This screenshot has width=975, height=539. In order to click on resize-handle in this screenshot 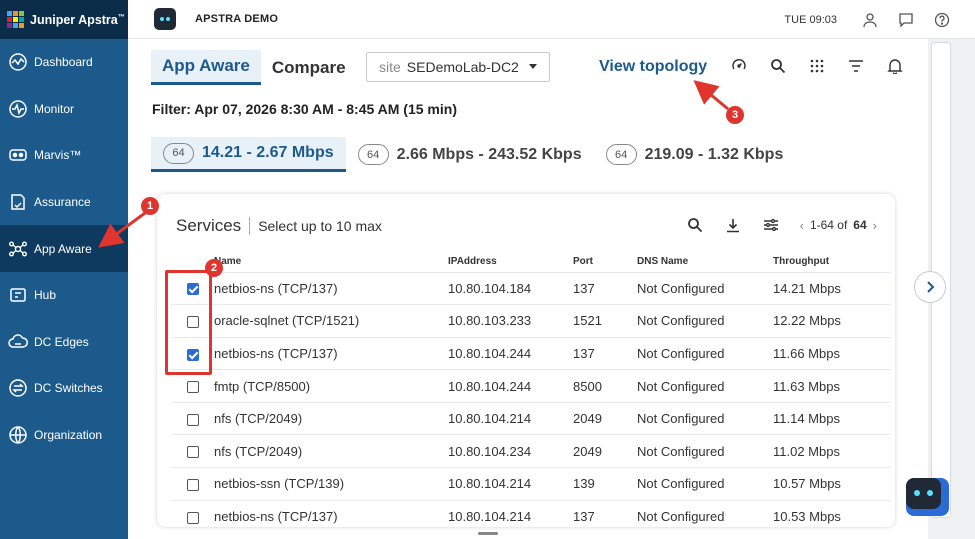, I will do `click(488, 533)`.